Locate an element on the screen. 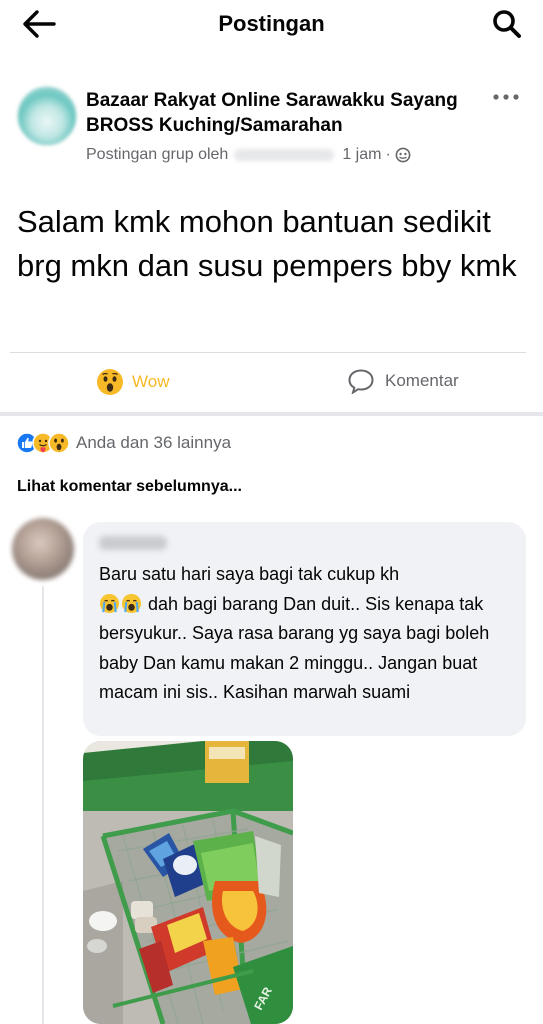  group-privacy-icon is located at coordinates (403, 155).